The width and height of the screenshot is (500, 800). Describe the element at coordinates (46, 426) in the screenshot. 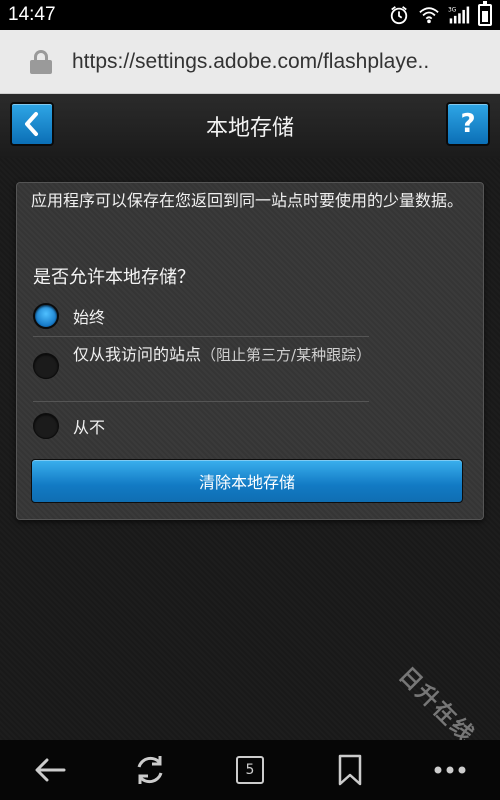

I see `radio-never` at that location.